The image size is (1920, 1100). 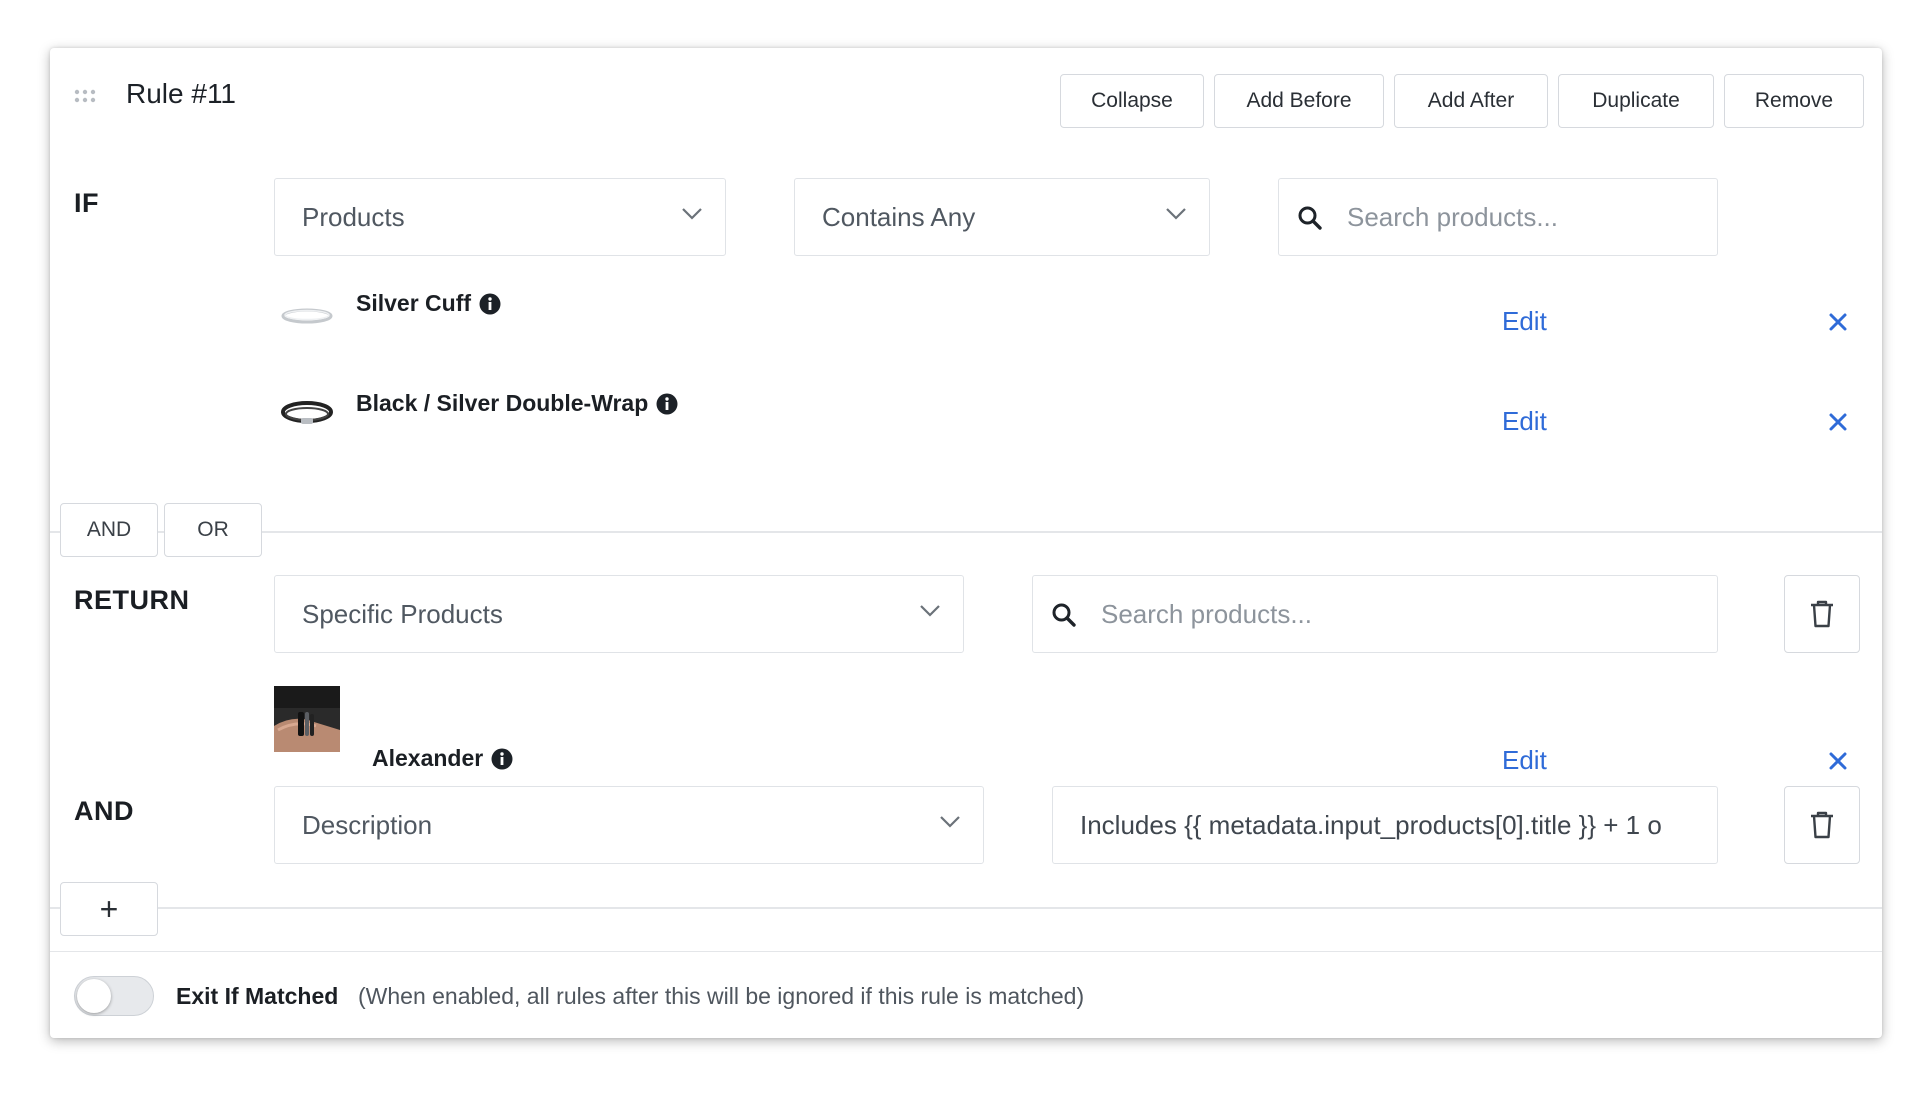 I want to click on return-product-search, so click(x=1375, y=614).